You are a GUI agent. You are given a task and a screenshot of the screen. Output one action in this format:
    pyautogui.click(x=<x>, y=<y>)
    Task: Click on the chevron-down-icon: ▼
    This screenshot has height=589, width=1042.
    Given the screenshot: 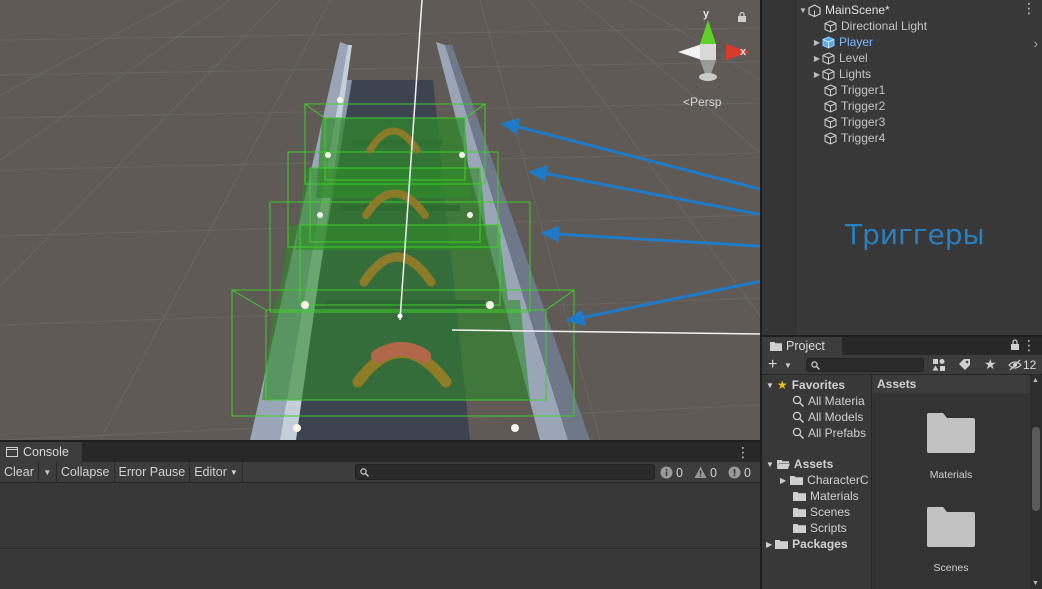 What is the action you would take?
    pyautogui.click(x=788, y=365)
    